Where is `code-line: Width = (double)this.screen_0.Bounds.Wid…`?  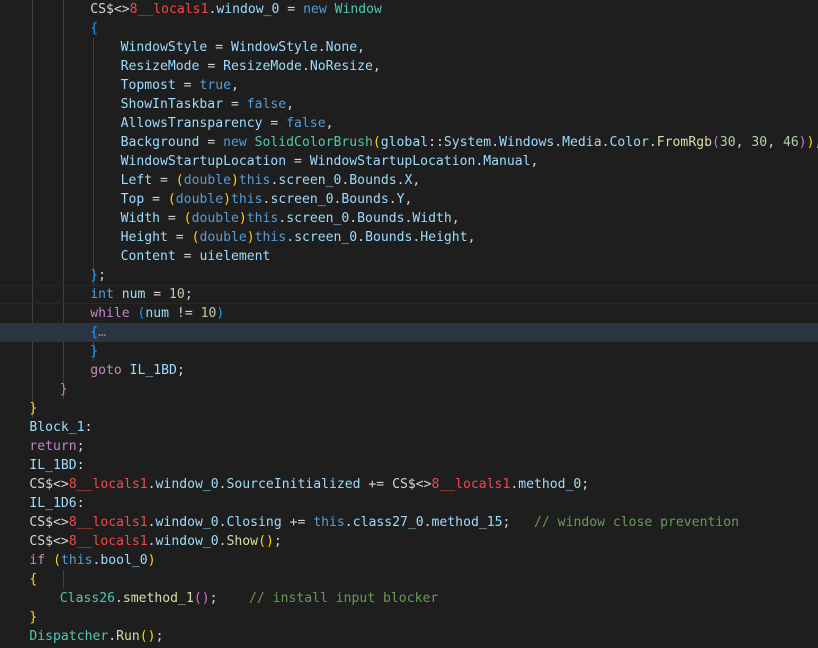 code-line: Width = (double)this.screen_0.Bounds.Wid… is located at coordinates (409, 218).